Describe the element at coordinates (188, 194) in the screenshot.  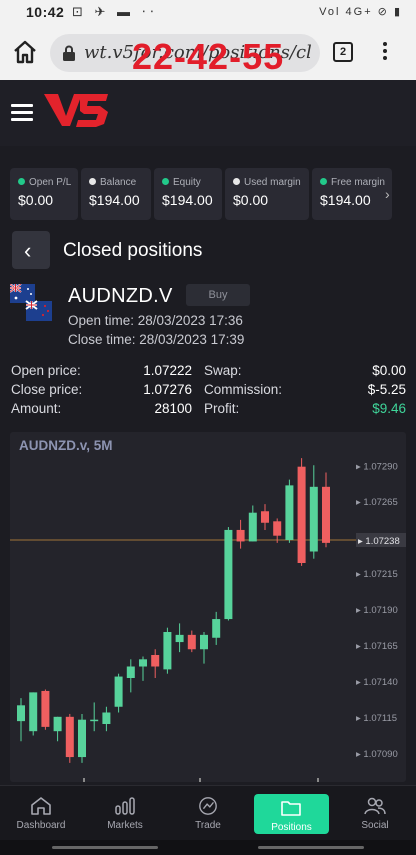
I see `stat-equity: Equity $194.00` at that location.